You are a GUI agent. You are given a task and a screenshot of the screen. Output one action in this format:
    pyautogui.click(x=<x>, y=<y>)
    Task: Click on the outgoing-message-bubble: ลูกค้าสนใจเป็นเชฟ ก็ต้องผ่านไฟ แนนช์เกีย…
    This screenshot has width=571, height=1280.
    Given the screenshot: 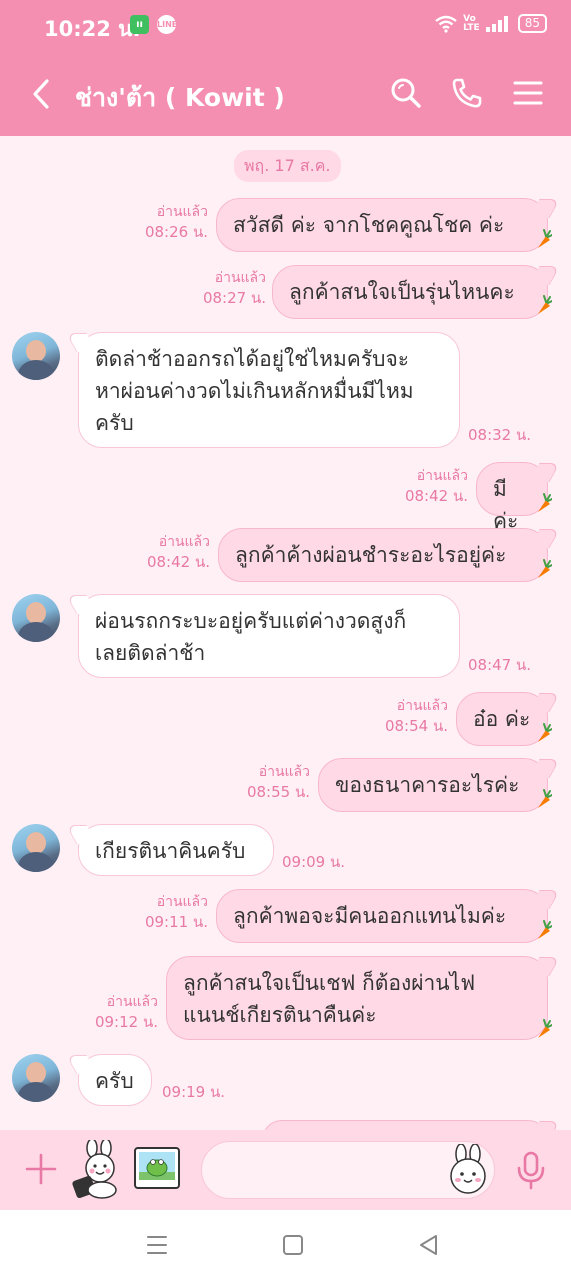 What is the action you would take?
    pyautogui.click(x=357, y=998)
    